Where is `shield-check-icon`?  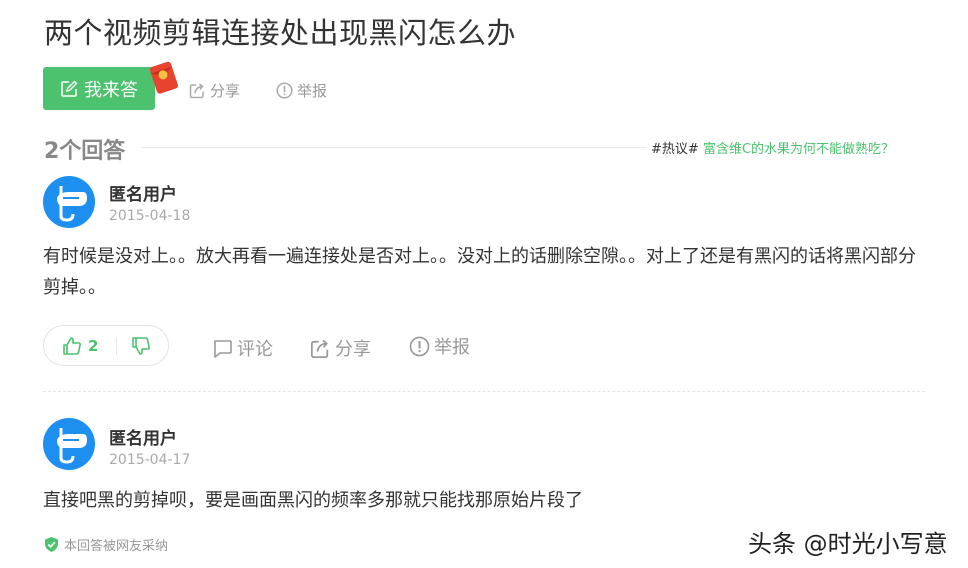 shield-check-icon is located at coordinates (51, 544).